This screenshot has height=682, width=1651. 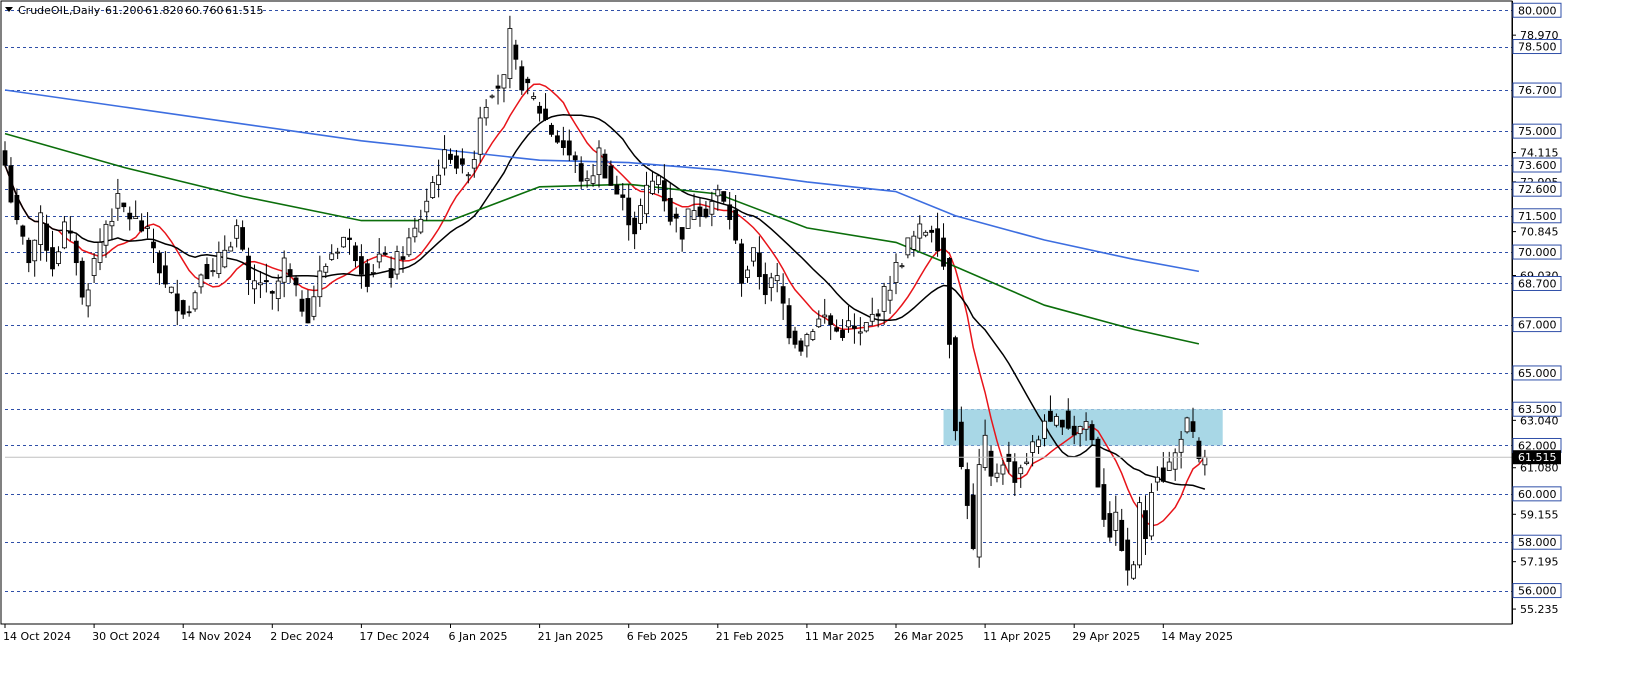 What do you see at coordinates (1106, 636) in the screenshot?
I see `date-label: 29 Apr 2025` at bounding box center [1106, 636].